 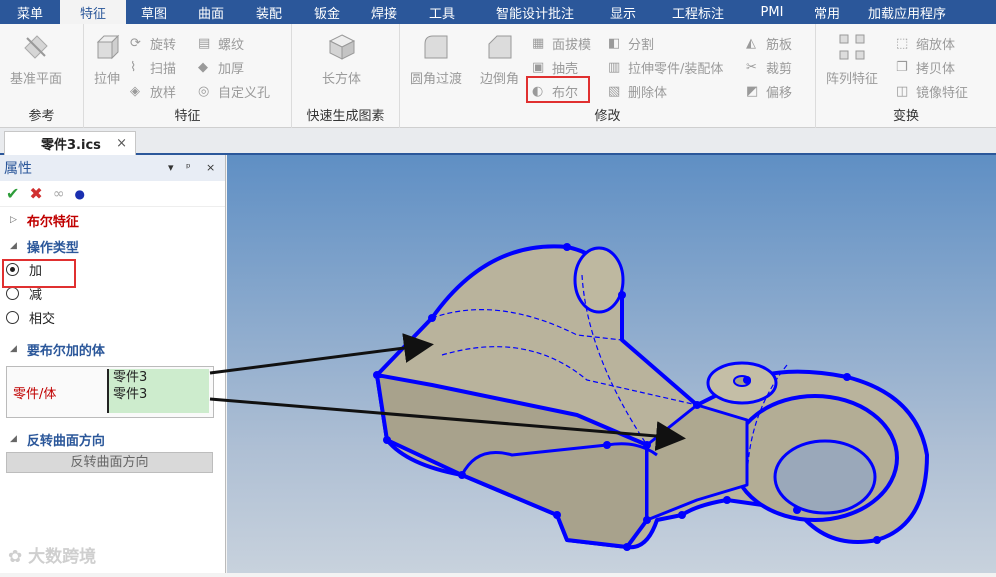 What do you see at coordinates (637, 92) in the screenshot?
I see `delete-body-button: ▧ 删除体` at bounding box center [637, 92].